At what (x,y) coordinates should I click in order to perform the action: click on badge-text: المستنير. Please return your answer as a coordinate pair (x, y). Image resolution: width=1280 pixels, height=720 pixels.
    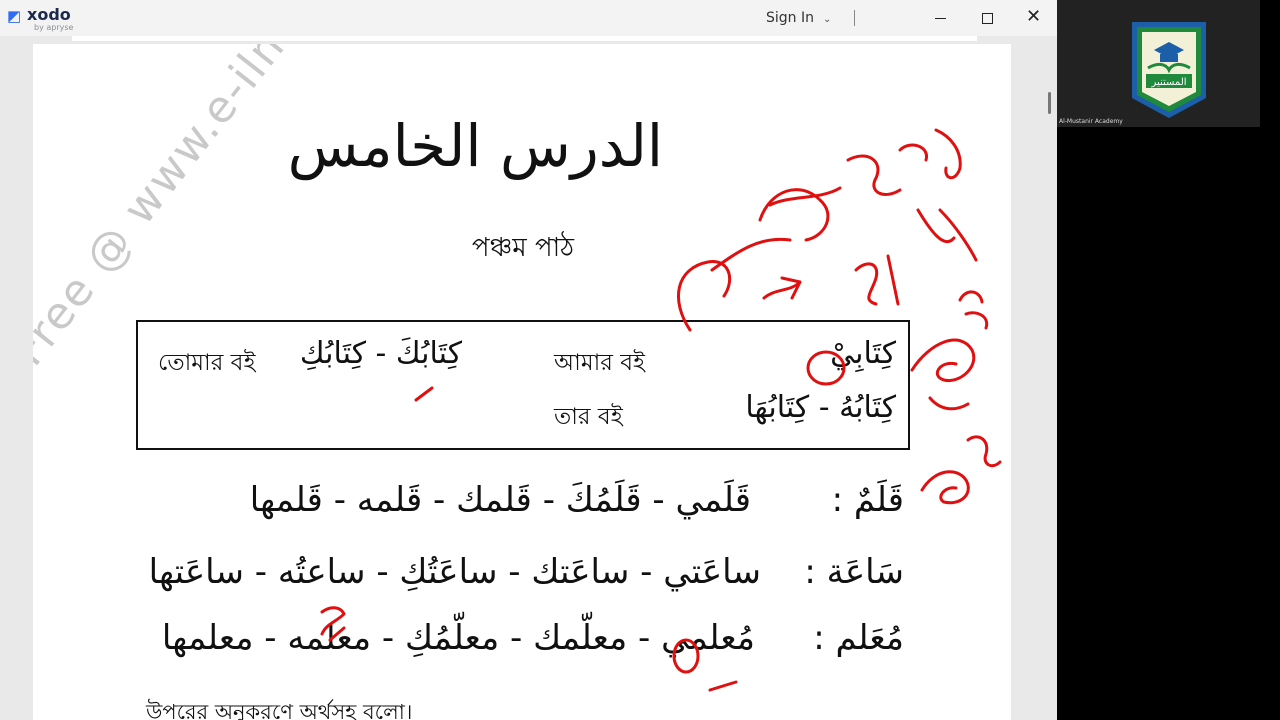
    Looking at the image, I should click on (1168, 82).